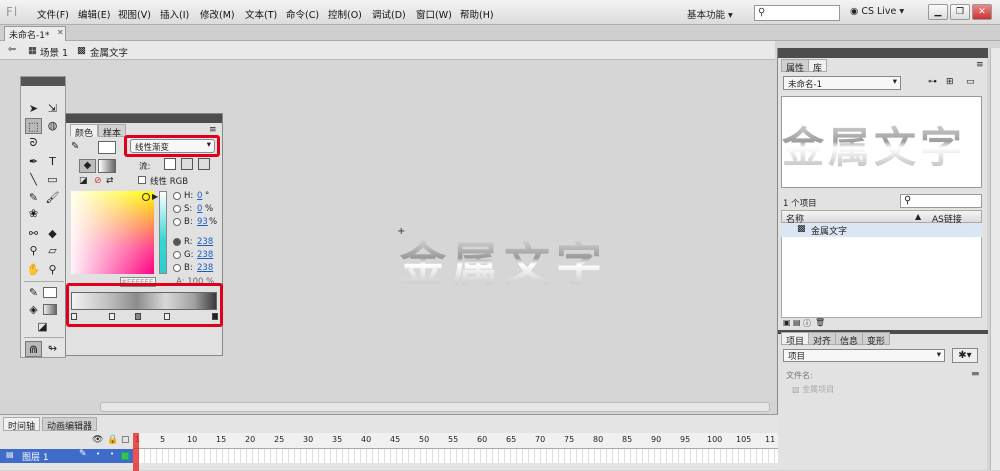  What do you see at coordinates (33, 310) in the screenshot?
I see `fill-color-icon: ◈` at bounding box center [33, 310].